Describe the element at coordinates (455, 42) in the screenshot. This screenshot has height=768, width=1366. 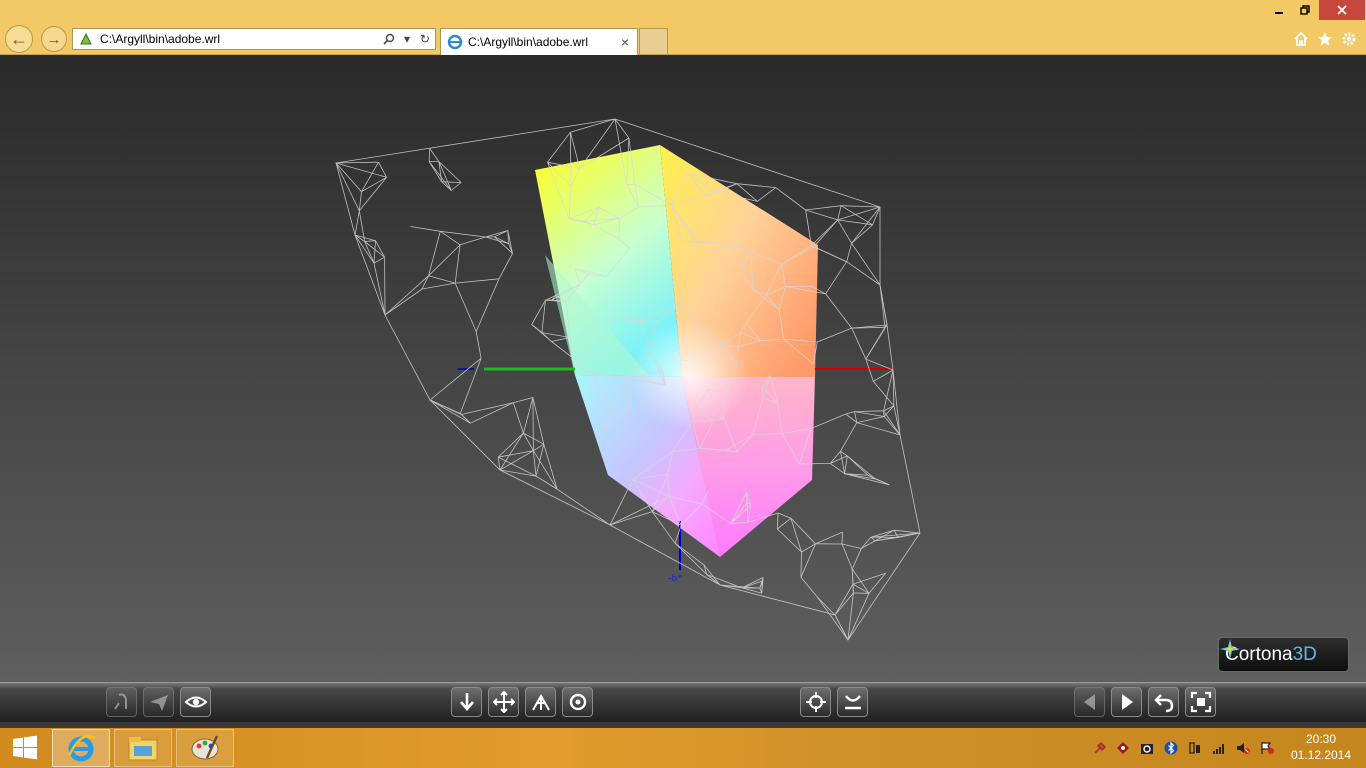
I see `ie-tab-icon` at that location.